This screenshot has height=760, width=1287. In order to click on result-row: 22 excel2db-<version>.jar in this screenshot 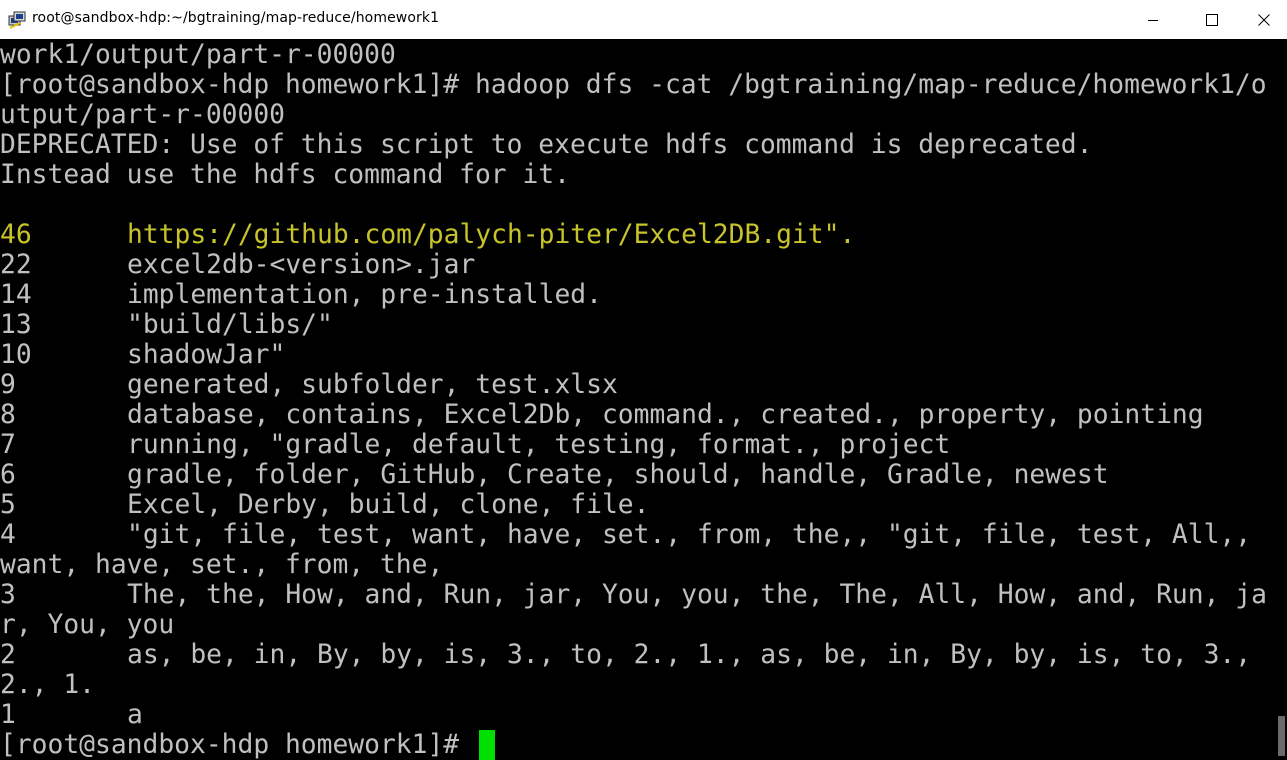, I will do `click(237, 265)`.